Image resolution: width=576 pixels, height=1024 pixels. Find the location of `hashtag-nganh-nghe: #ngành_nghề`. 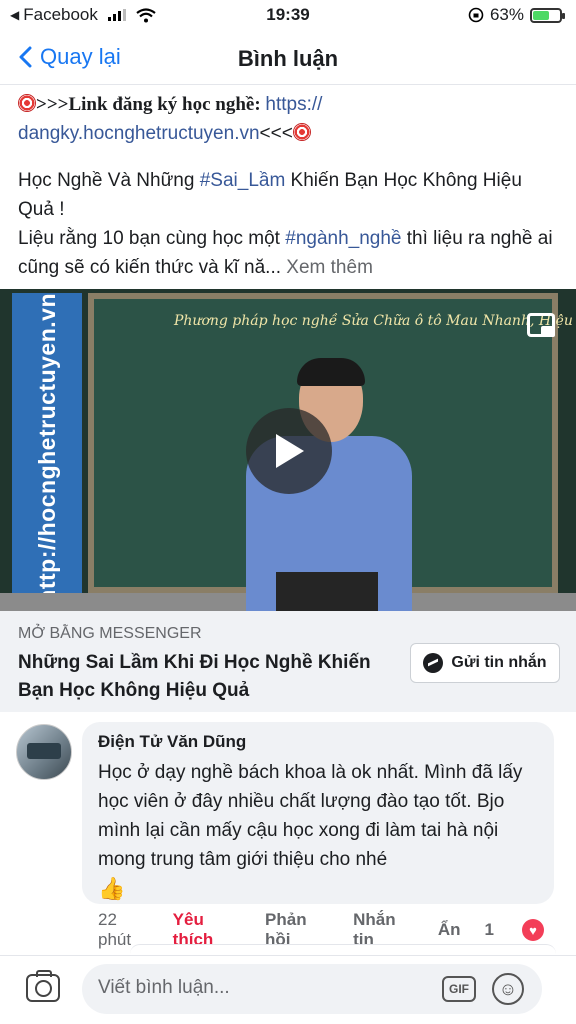

hashtag-nganh-nghe: #ngành_nghề is located at coordinates (343, 238).